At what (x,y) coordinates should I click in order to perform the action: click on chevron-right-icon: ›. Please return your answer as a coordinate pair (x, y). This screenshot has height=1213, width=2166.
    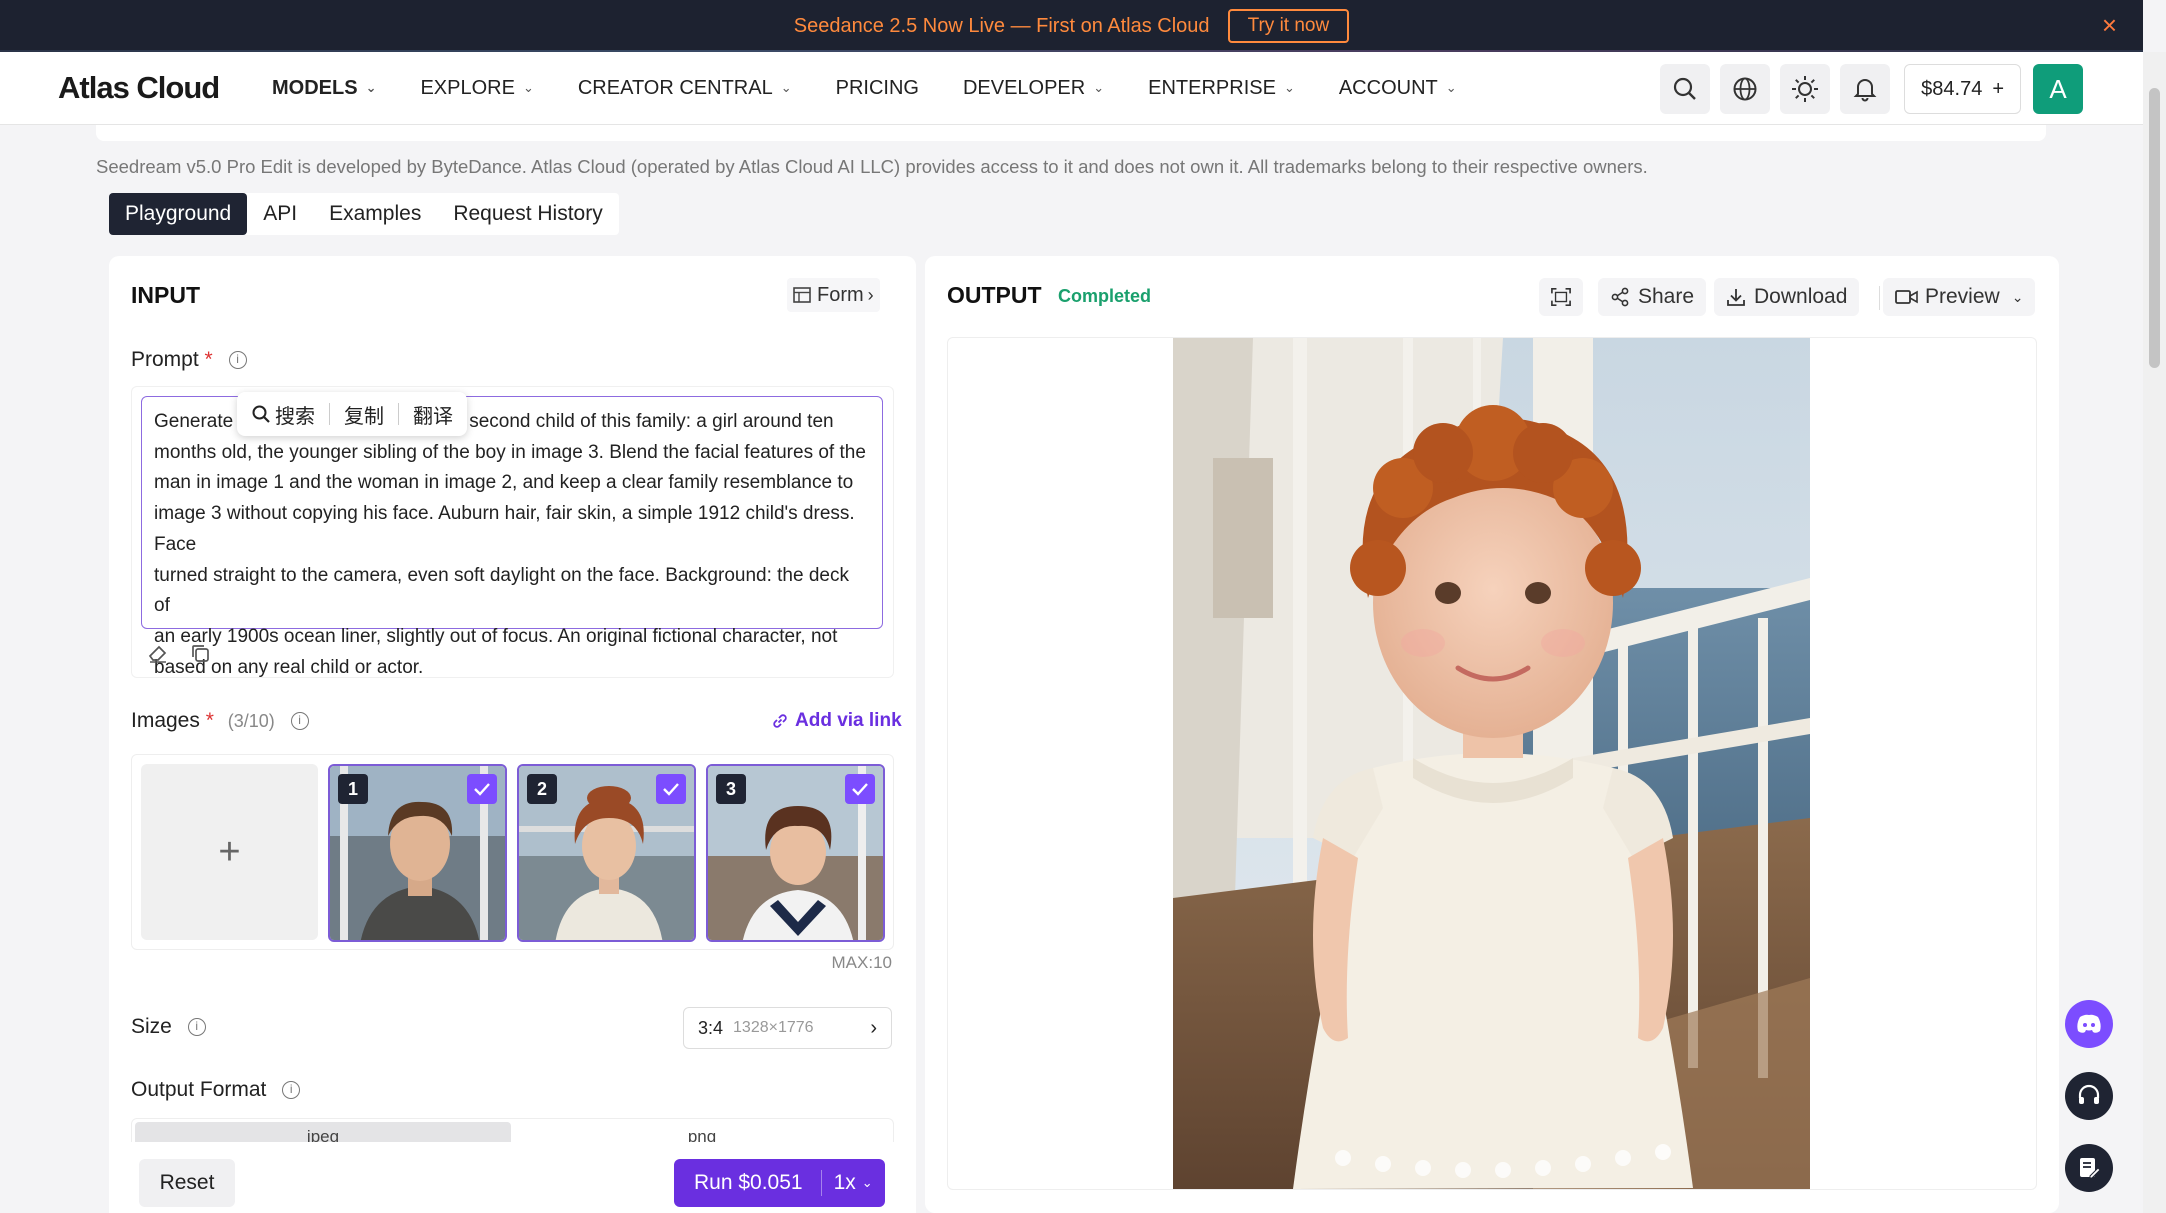
    Looking at the image, I should click on (870, 294).